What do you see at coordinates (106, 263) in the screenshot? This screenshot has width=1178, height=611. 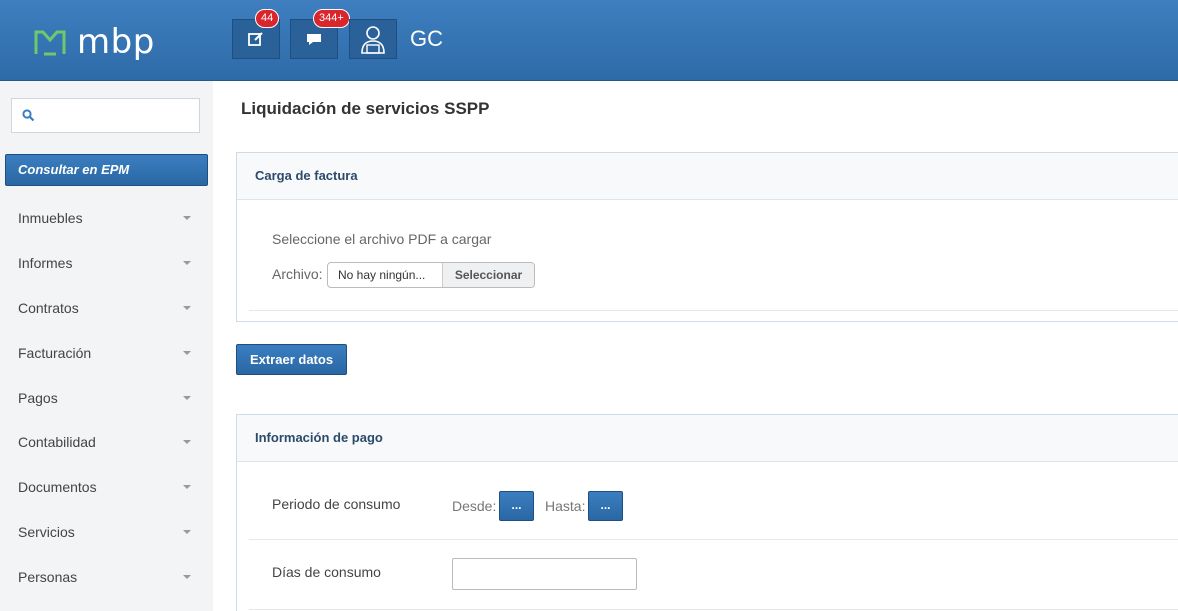 I see `sidebar-item-informes: Informes` at bounding box center [106, 263].